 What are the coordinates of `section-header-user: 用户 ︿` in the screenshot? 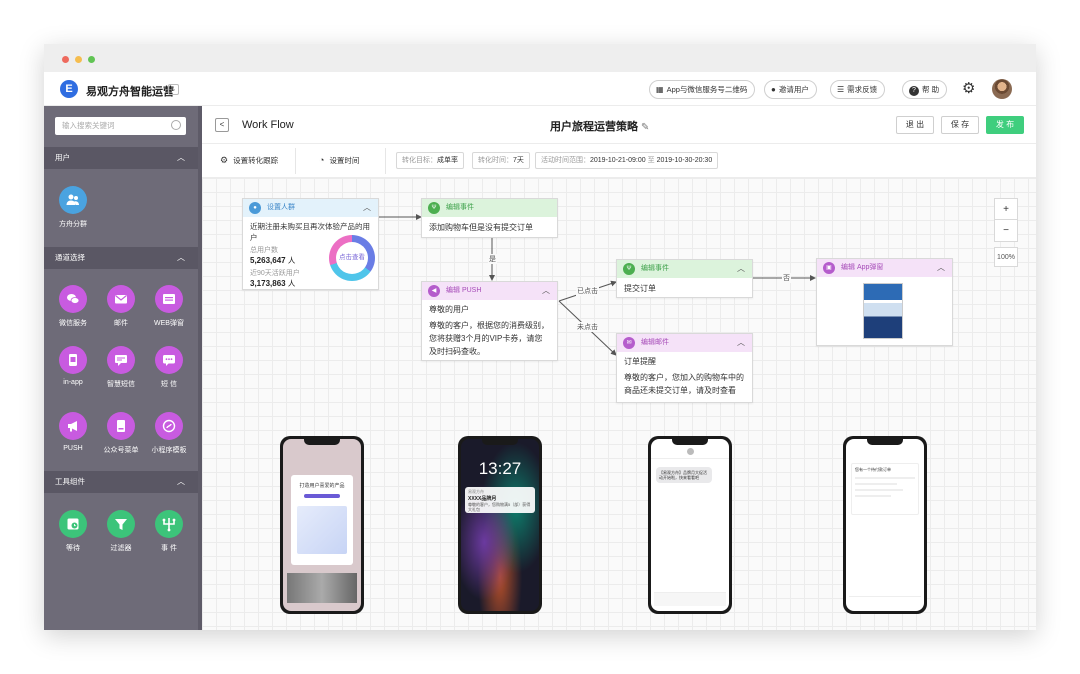 It's located at (121, 158).